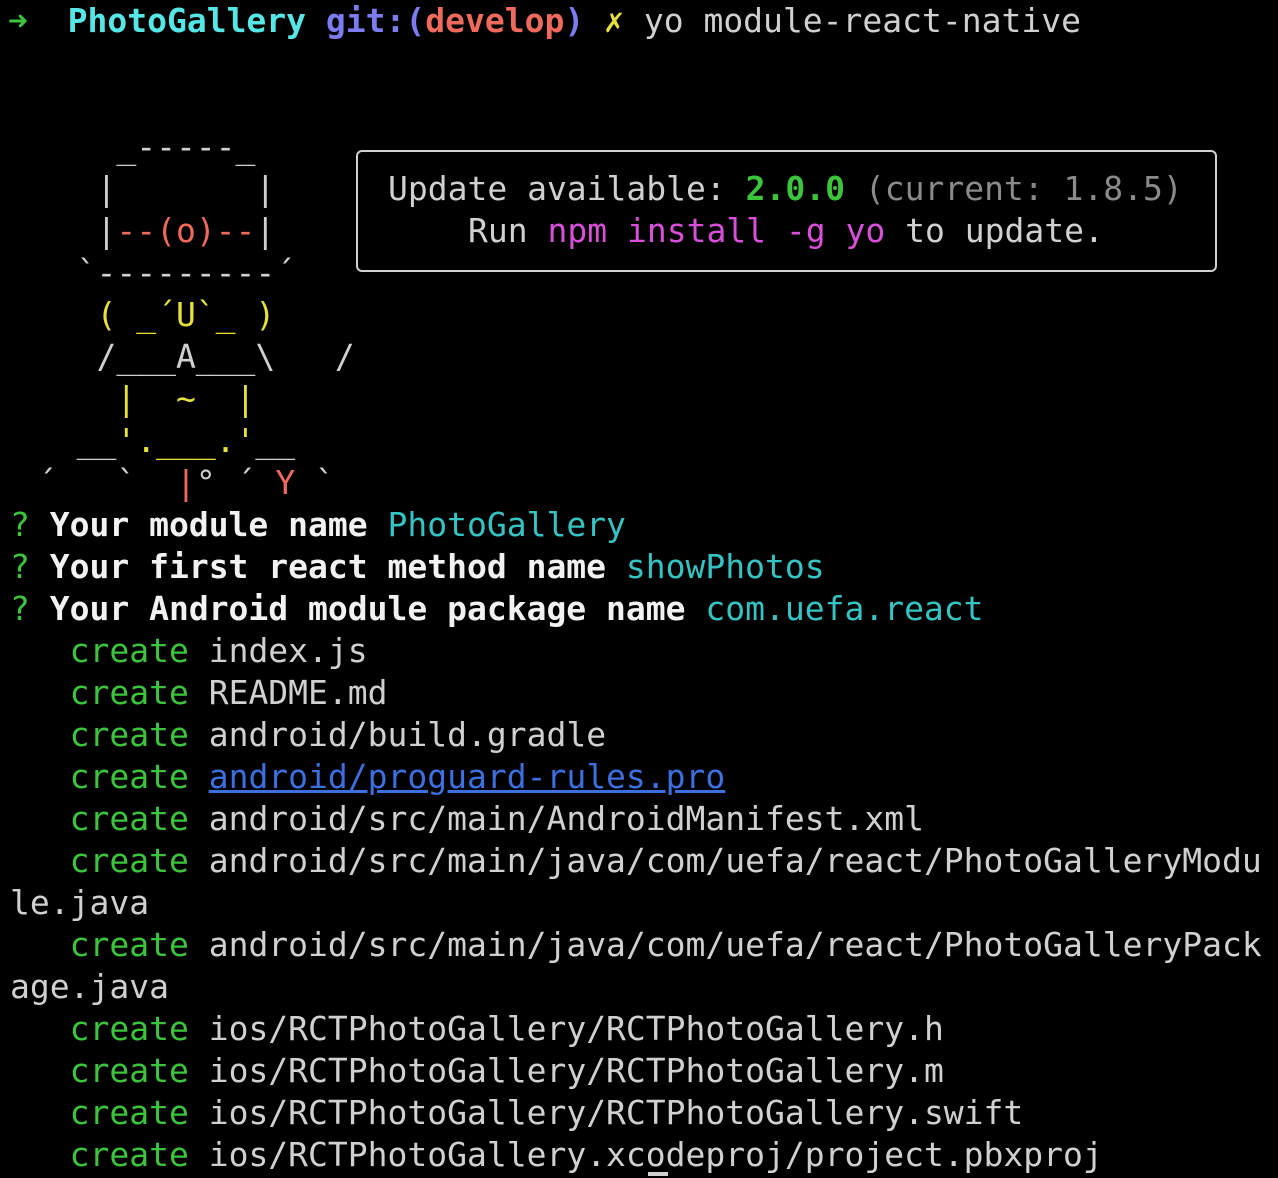 This screenshot has height=1178, width=1278. I want to click on question-text: Your first react method name, so click(328, 566).